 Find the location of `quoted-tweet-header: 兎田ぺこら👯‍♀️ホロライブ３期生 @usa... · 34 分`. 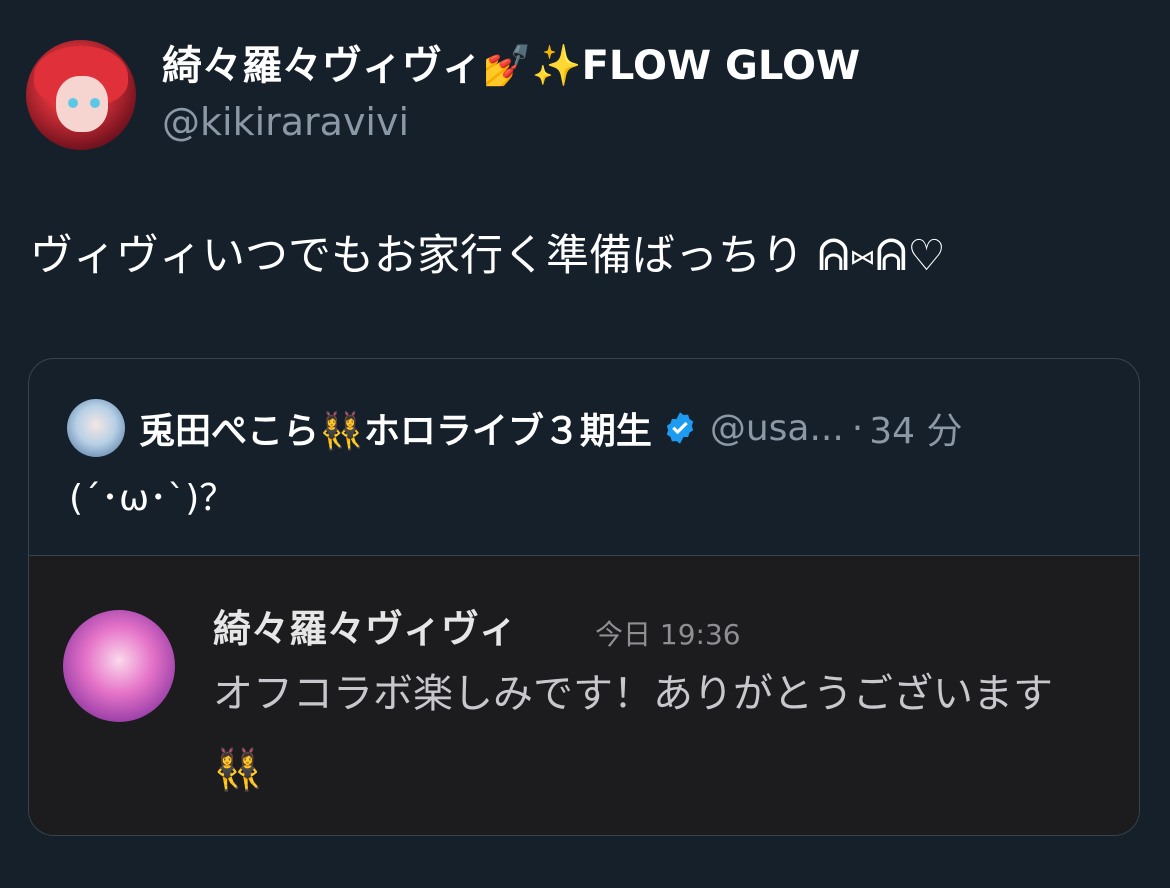

quoted-tweet-header: 兎田ぺこら👯‍♀️ホロライブ３期生 @usa... · 34 分 is located at coordinates (515, 428).